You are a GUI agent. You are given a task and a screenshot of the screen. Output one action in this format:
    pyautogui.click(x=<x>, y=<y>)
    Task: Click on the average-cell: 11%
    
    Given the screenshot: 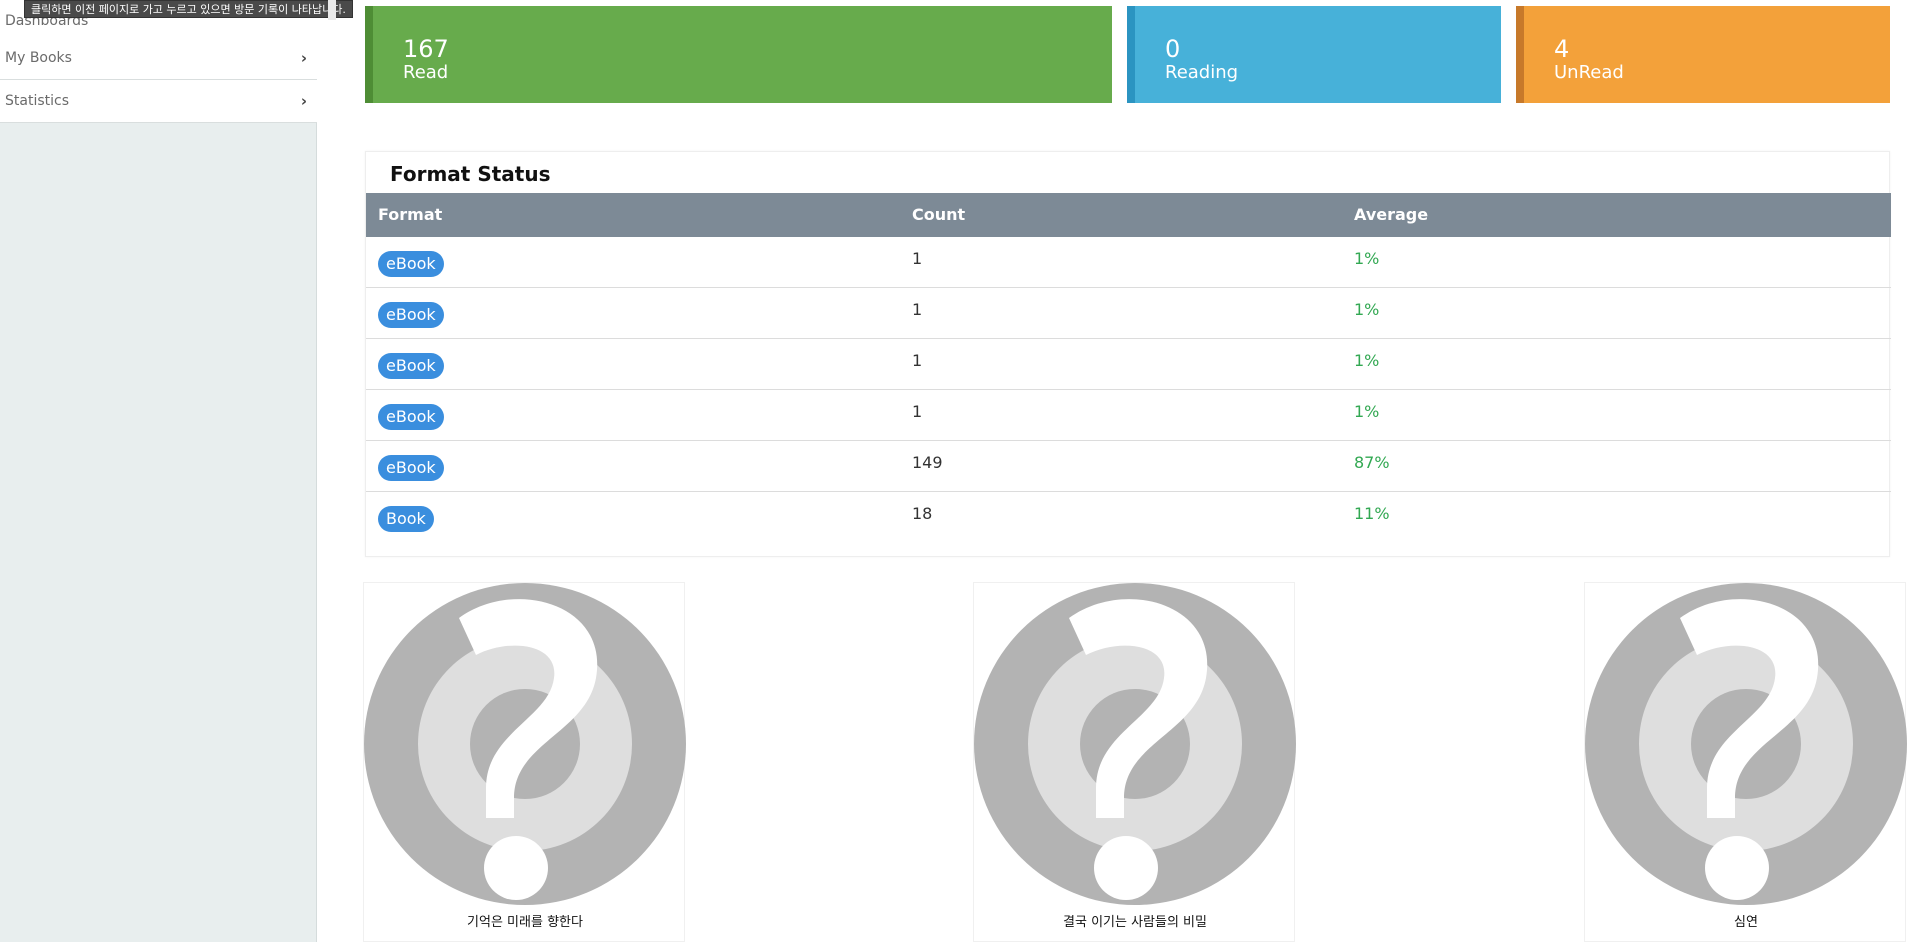 What is the action you would take?
    pyautogui.click(x=1372, y=513)
    